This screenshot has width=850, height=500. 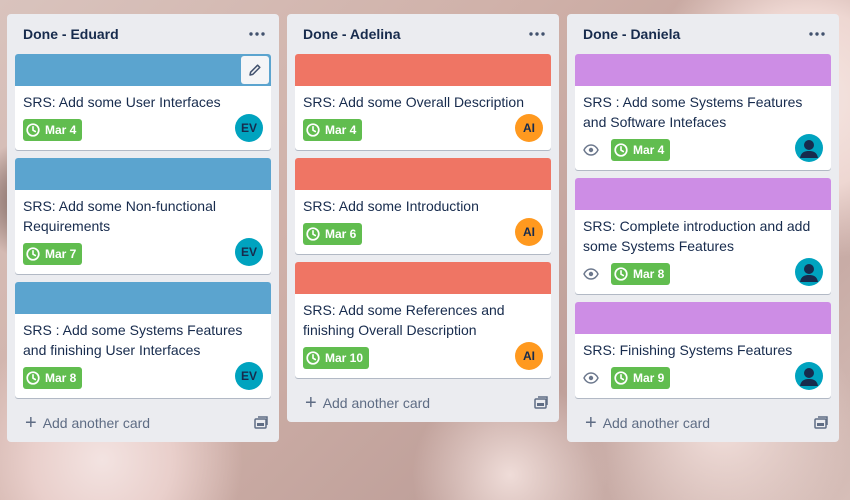 I want to click on card: SRS: Finishing Systems Features Mar 9, so click(x=703, y=350).